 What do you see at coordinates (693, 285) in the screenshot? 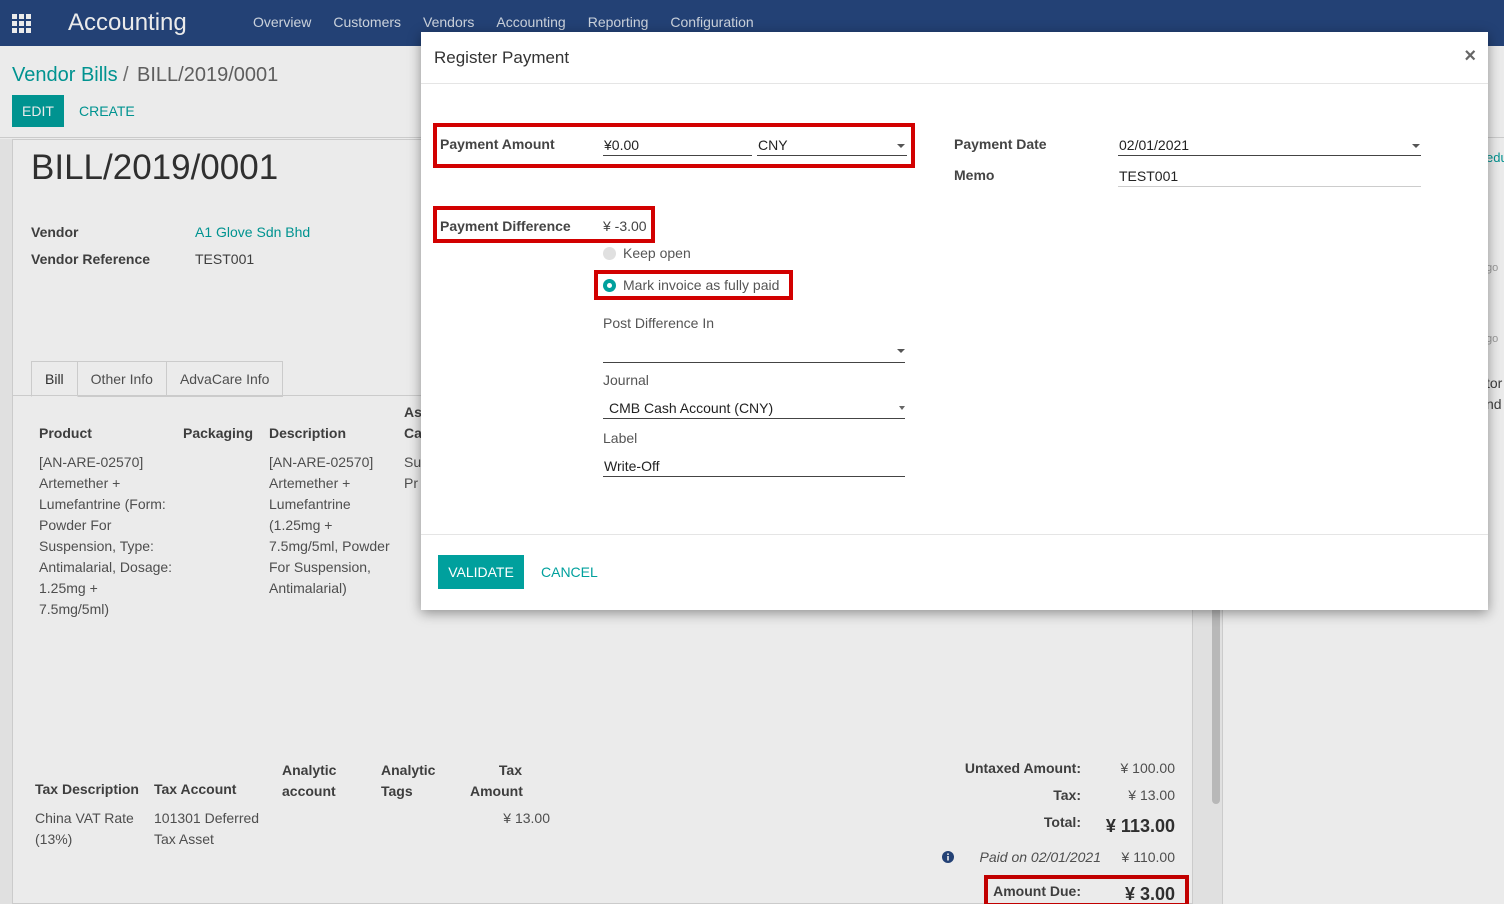
I see `mark-fully-paid-highlight` at bounding box center [693, 285].